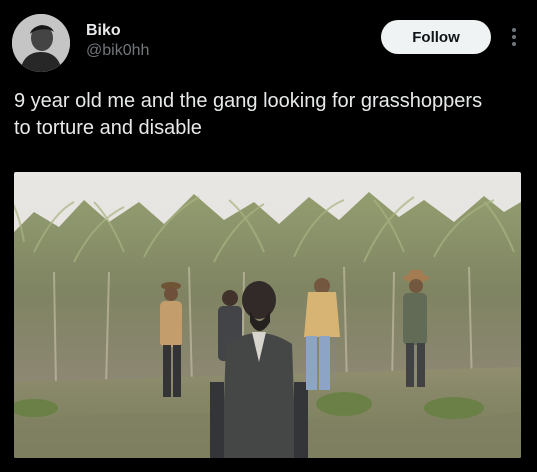 The width and height of the screenshot is (537, 472). I want to click on author-handle: @bik0hh, so click(117, 51).